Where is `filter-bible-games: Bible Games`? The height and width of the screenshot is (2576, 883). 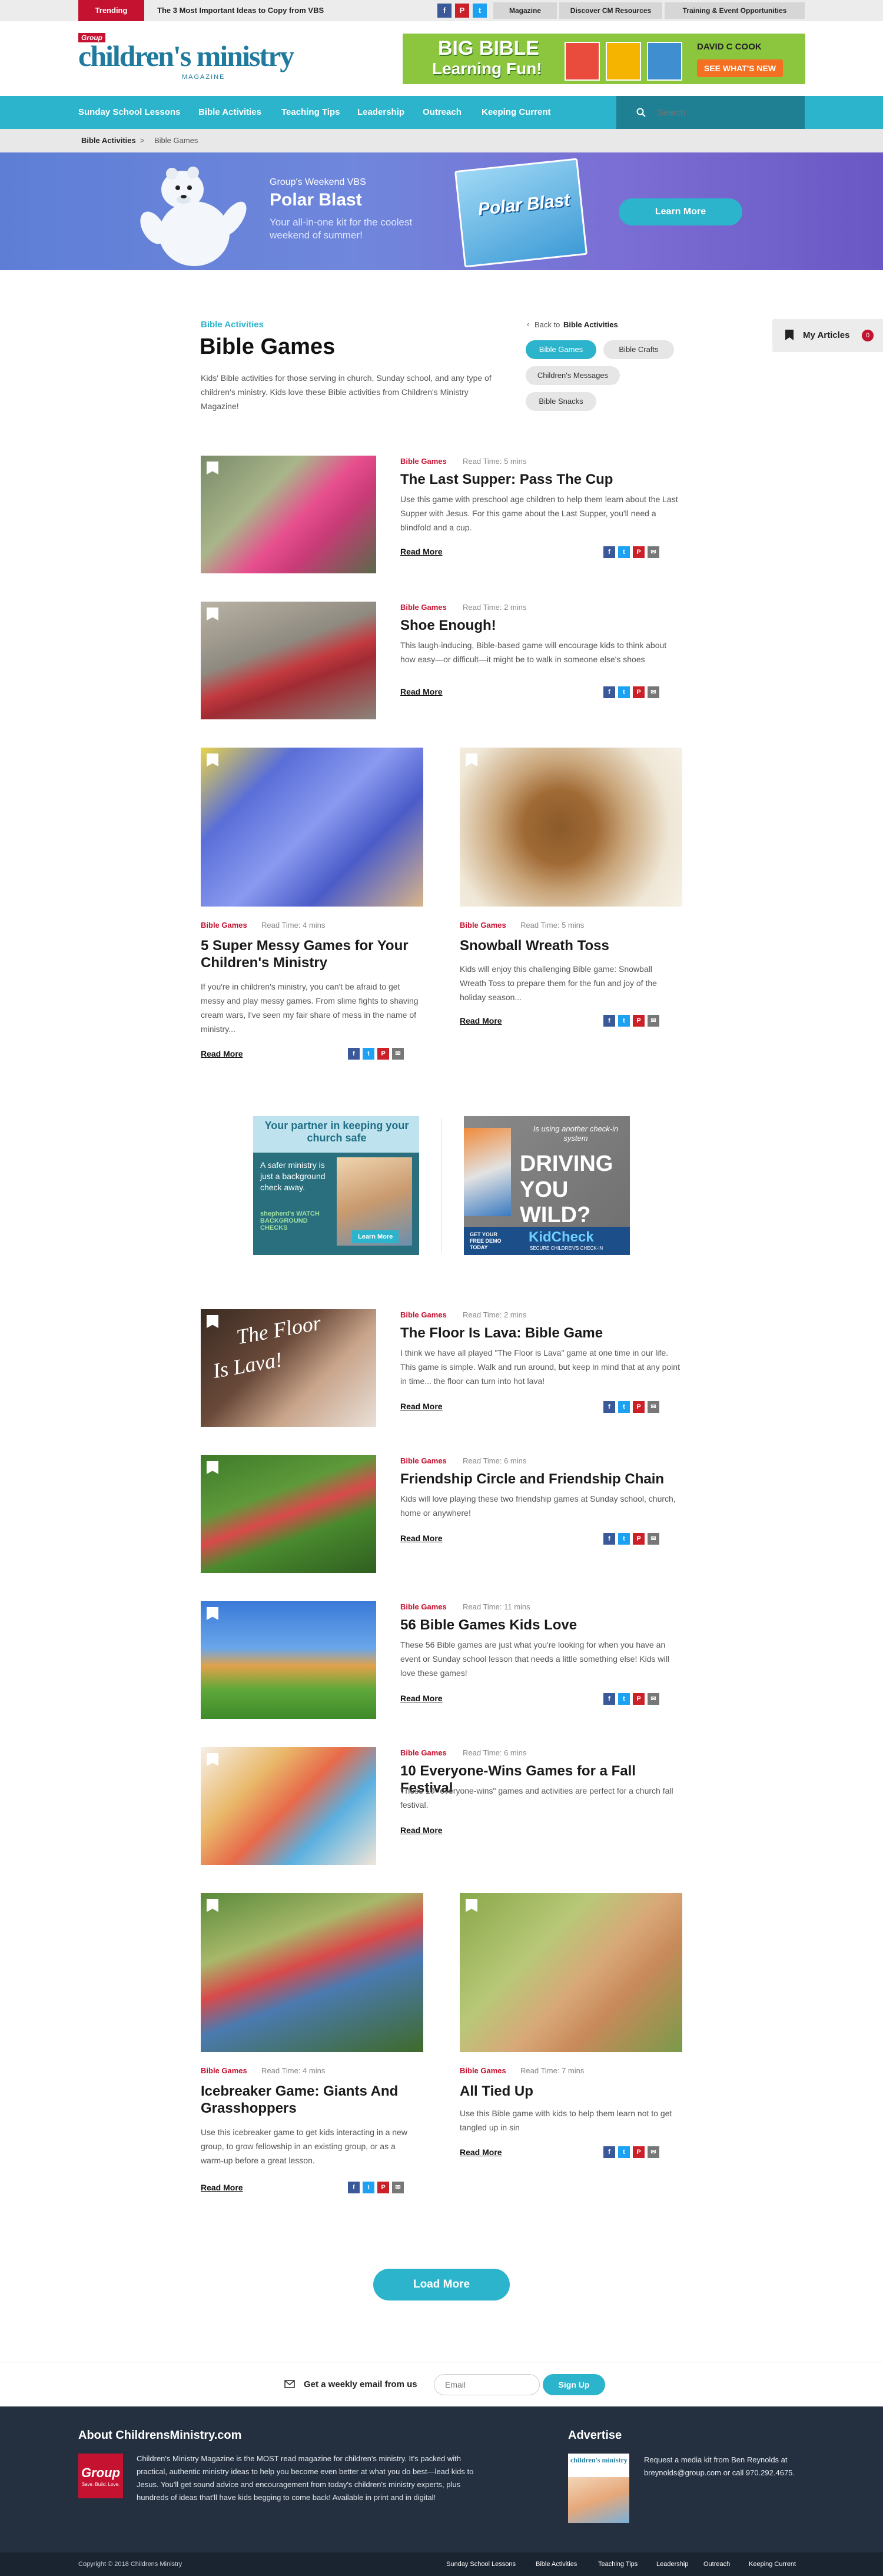 filter-bible-games: Bible Games is located at coordinates (561, 349).